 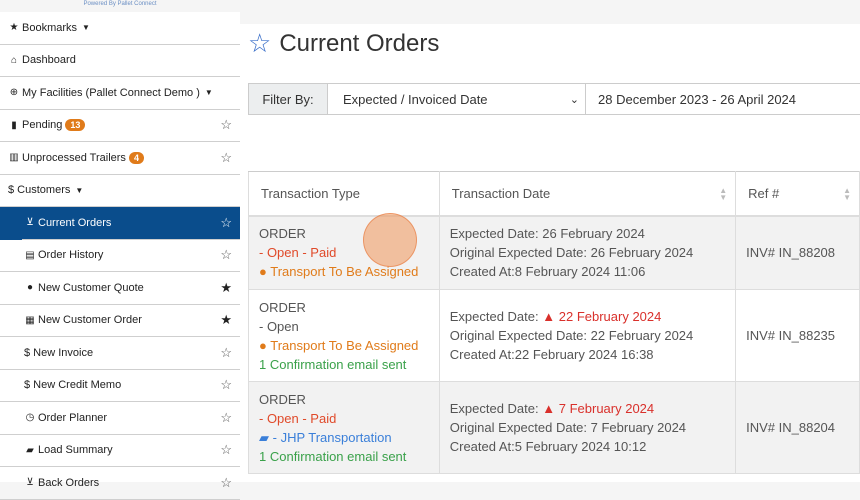 What do you see at coordinates (30, 288) in the screenshot?
I see `comment-icon: ●` at bounding box center [30, 288].